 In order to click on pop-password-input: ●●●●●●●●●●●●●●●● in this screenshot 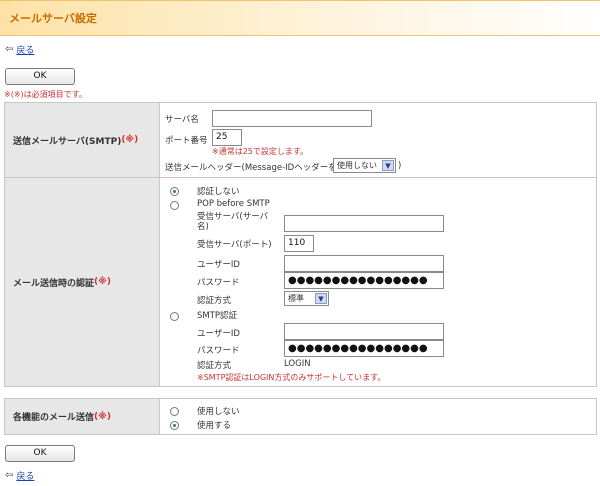, I will do `click(364, 280)`.